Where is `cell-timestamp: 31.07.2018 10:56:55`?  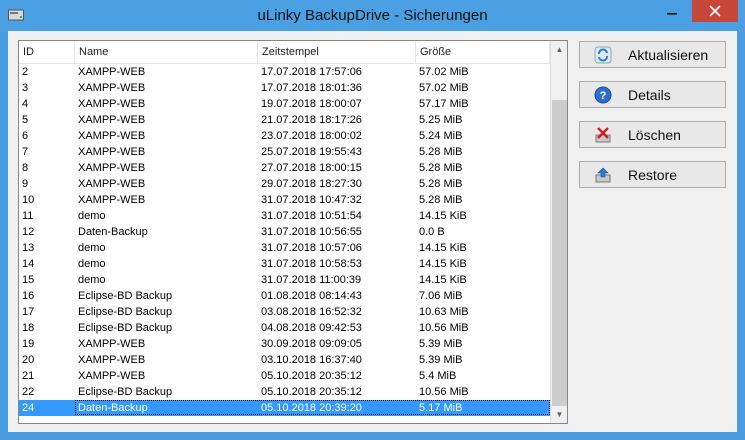
cell-timestamp: 31.07.2018 10:56:55 is located at coordinates (311, 232).